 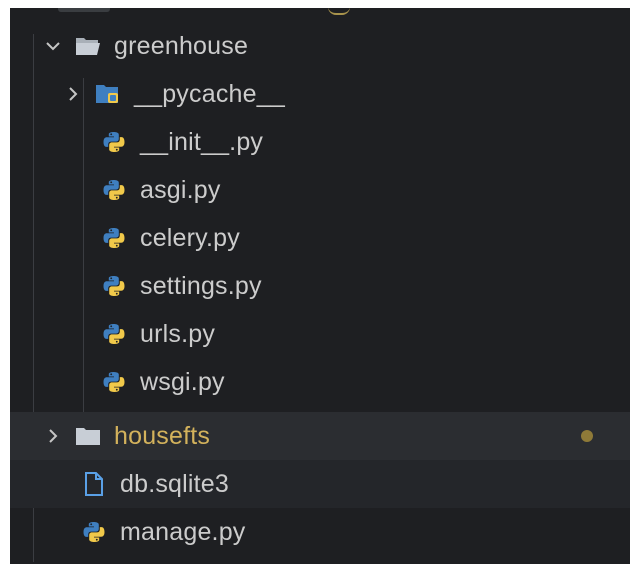 I want to click on tree-item-init-py: __init__.py, so click(x=320, y=142).